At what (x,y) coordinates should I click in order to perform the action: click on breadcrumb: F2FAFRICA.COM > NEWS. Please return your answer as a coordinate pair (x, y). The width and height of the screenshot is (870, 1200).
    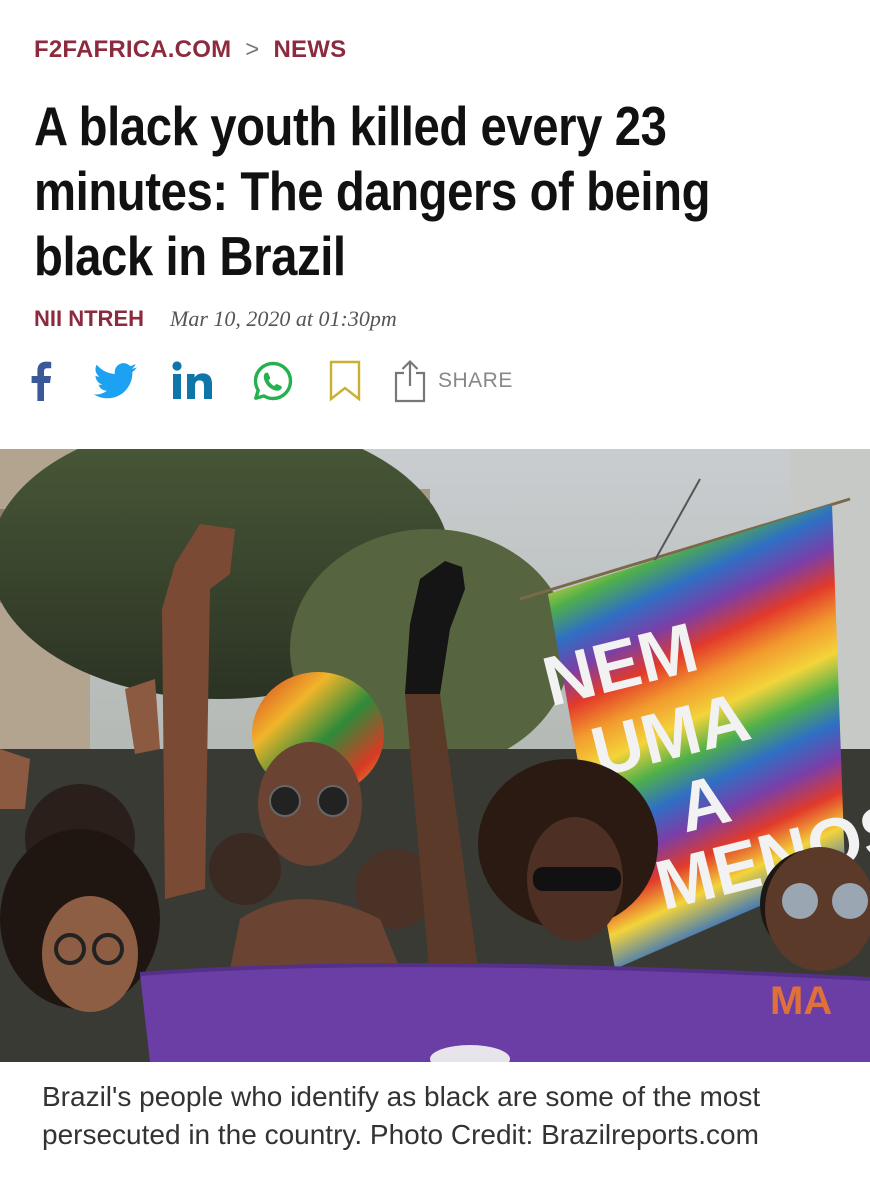
    Looking at the image, I should click on (190, 50).